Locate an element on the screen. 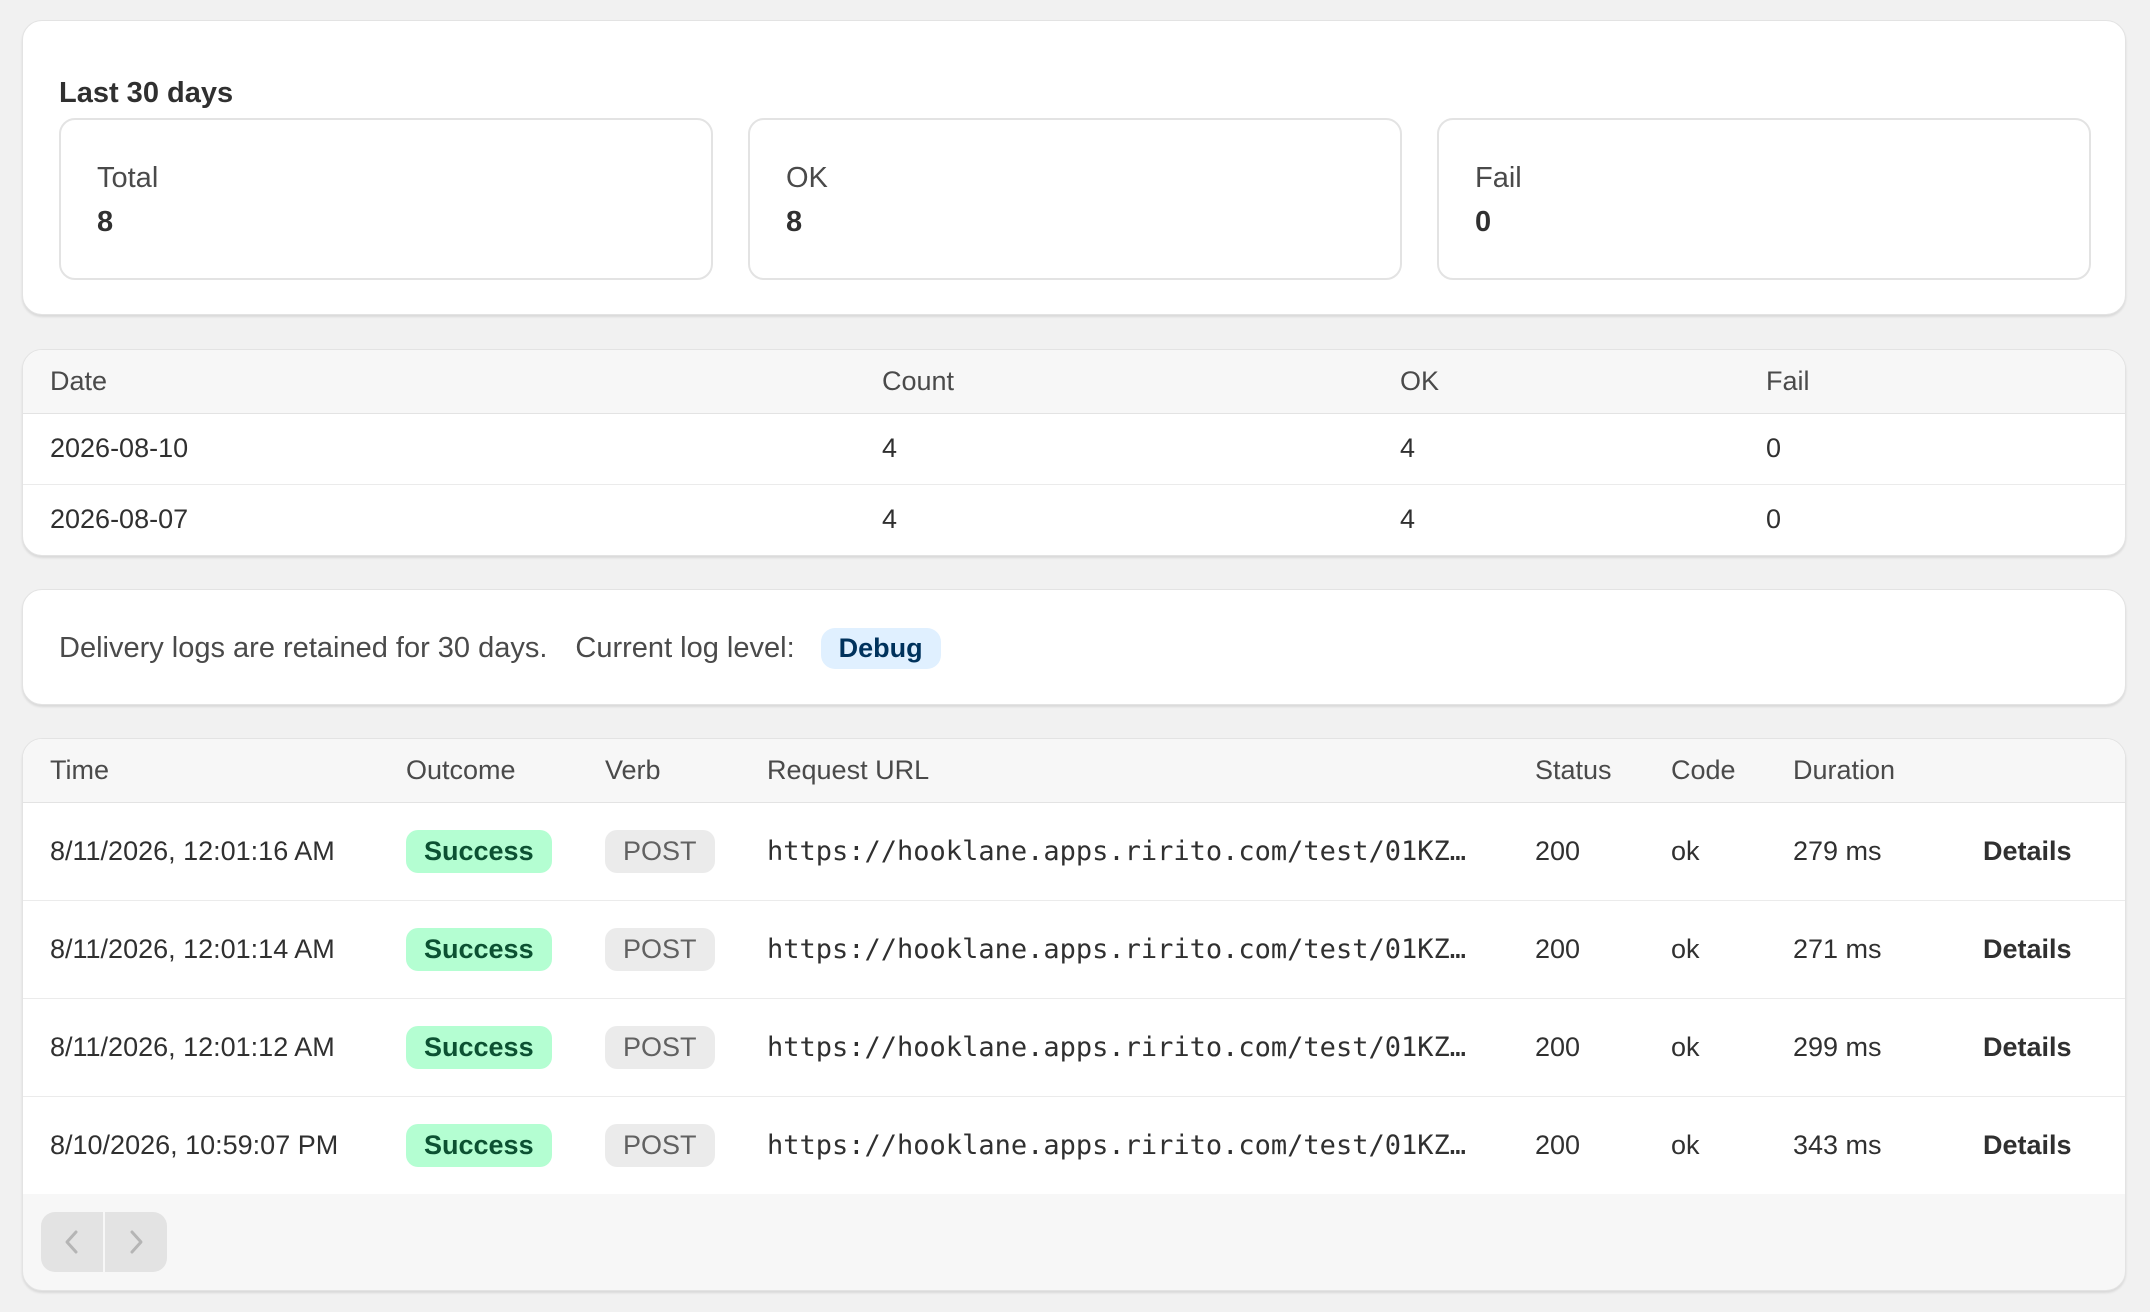  column-header-duration: Duration is located at coordinates (1861, 771).